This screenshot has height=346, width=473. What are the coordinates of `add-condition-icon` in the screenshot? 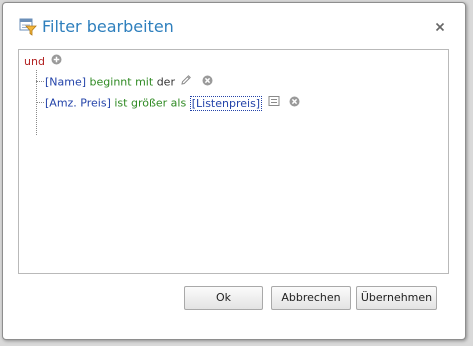 It's located at (56, 62).